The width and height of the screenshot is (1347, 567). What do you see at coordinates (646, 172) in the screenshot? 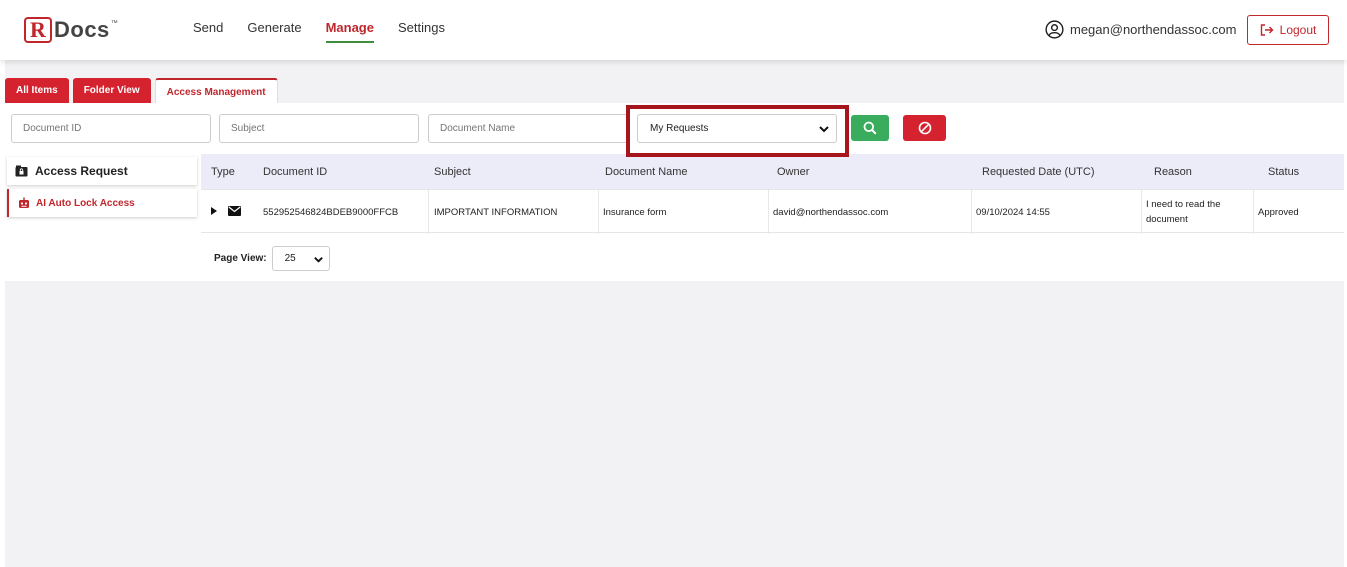
I see `header-document-name: Document Name` at bounding box center [646, 172].